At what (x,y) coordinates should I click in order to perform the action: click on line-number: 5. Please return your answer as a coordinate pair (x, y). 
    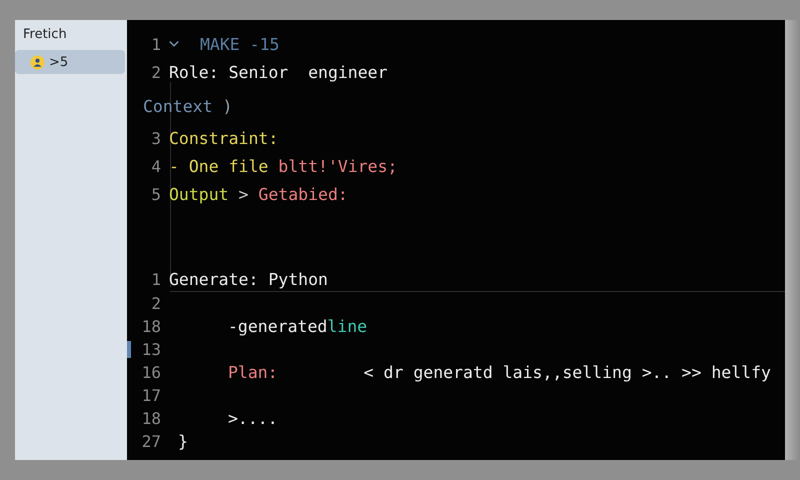
    Looking at the image, I should click on (155, 194).